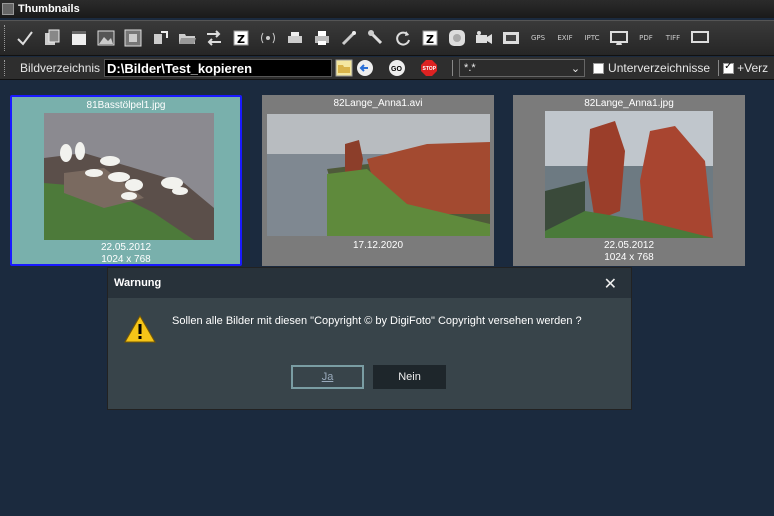  What do you see at coordinates (629, 103) in the screenshot?
I see `thumbnail-name: 82Lange_Anna1.jpg` at bounding box center [629, 103].